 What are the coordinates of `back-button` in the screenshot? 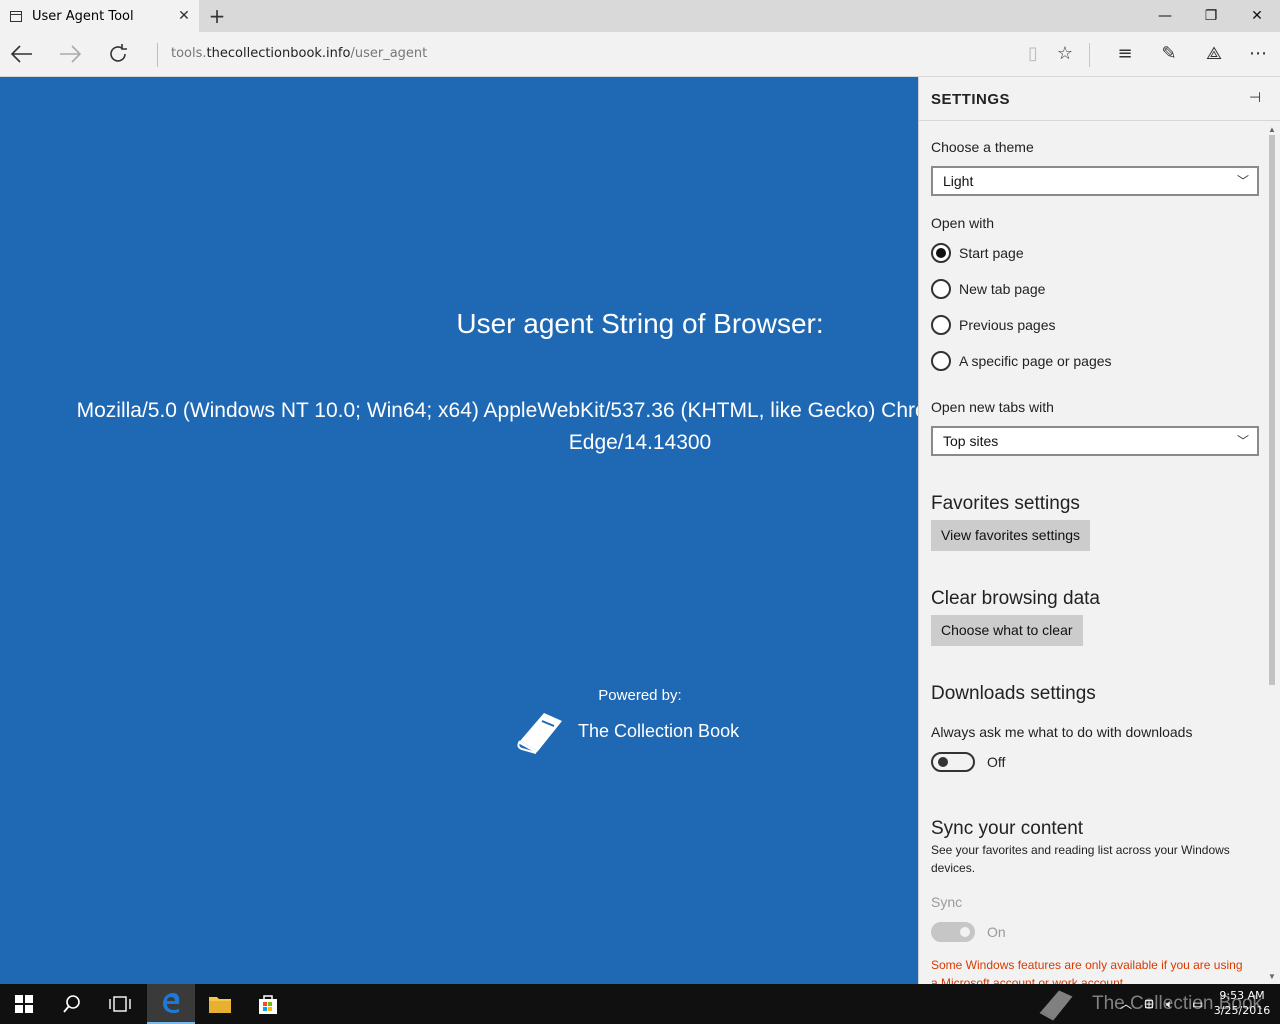 It's located at (22, 54).